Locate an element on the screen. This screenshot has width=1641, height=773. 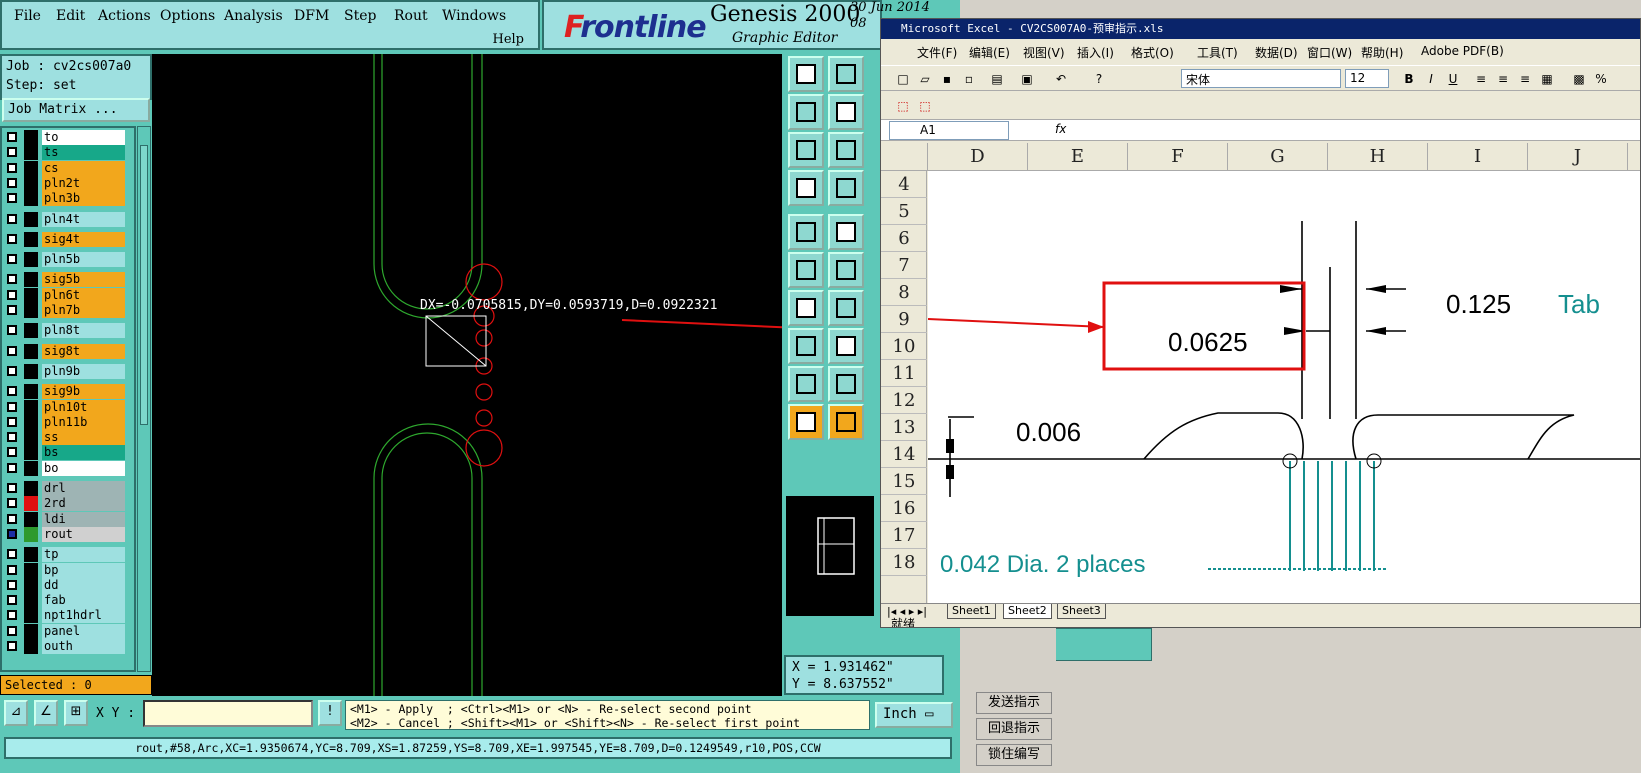
layer-row-to: to is located at coordinates (64, 137).